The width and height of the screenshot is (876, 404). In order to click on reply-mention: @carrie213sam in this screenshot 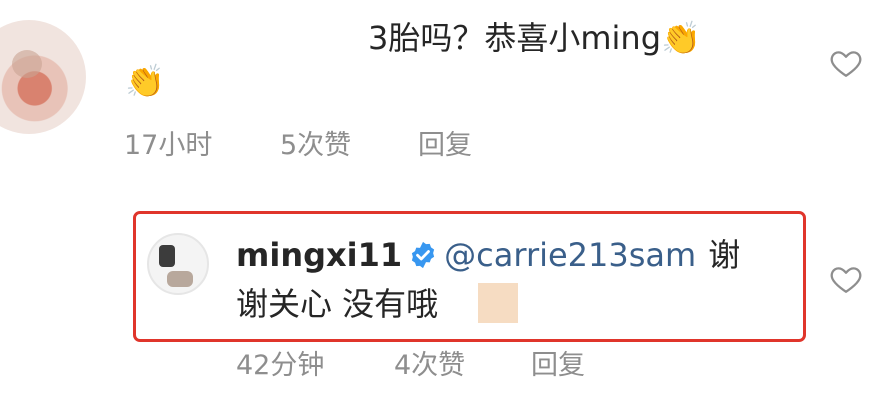, I will do `click(570, 255)`.